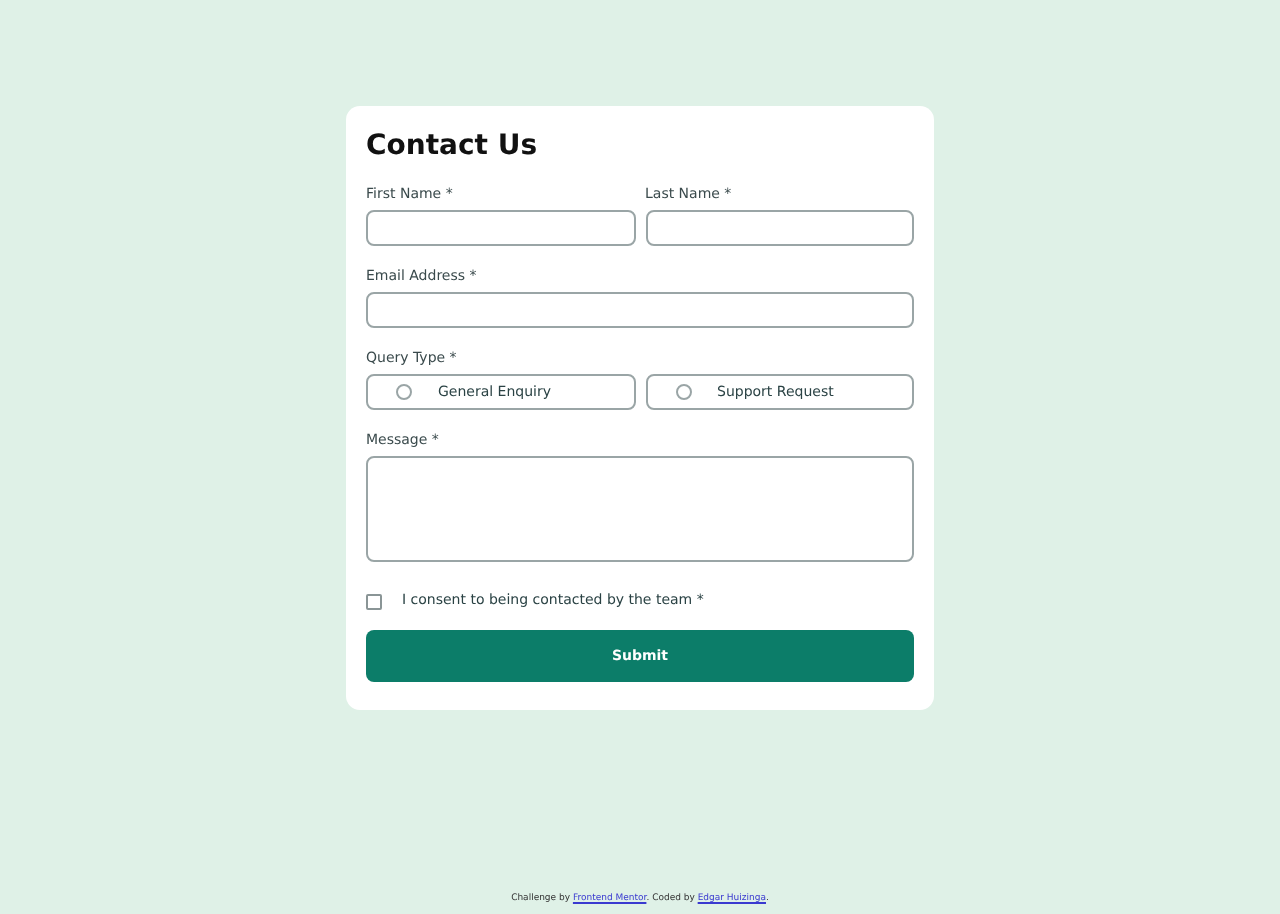  Describe the element at coordinates (640, 509) in the screenshot. I see `message-textarea` at that location.